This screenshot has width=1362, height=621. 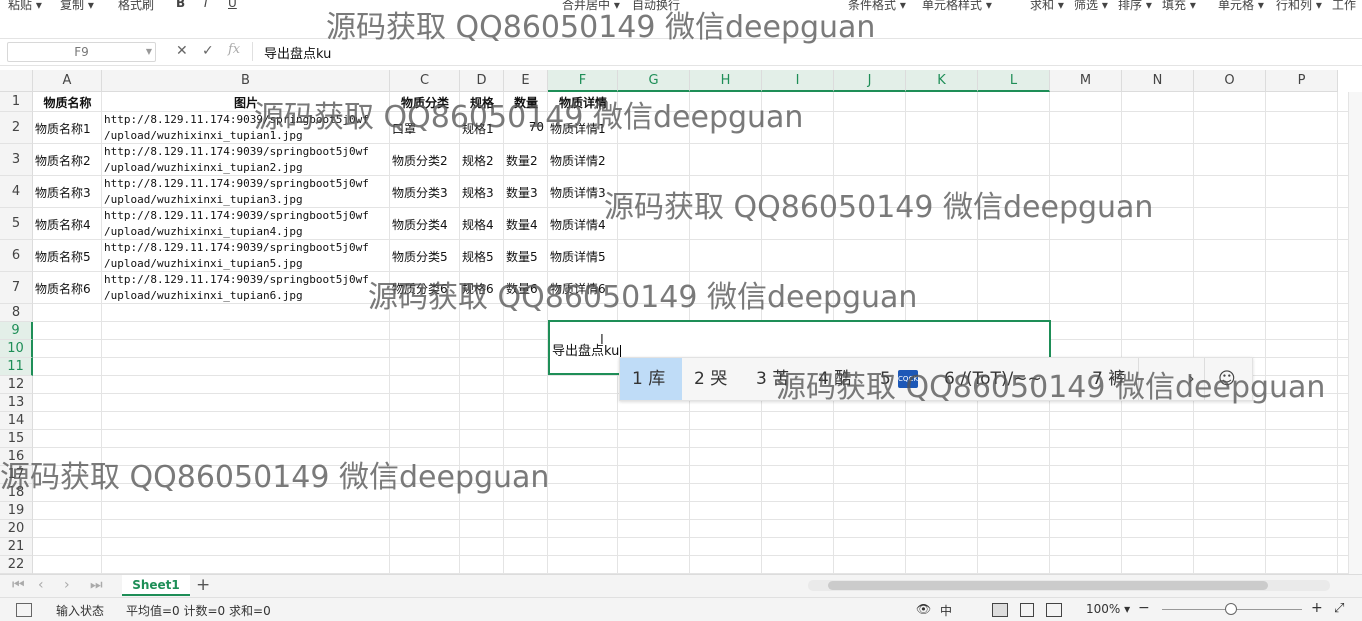 What do you see at coordinates (16, 349) in the screenshot?
I see `row-header-10: 10` at bounding box center [16, 349].